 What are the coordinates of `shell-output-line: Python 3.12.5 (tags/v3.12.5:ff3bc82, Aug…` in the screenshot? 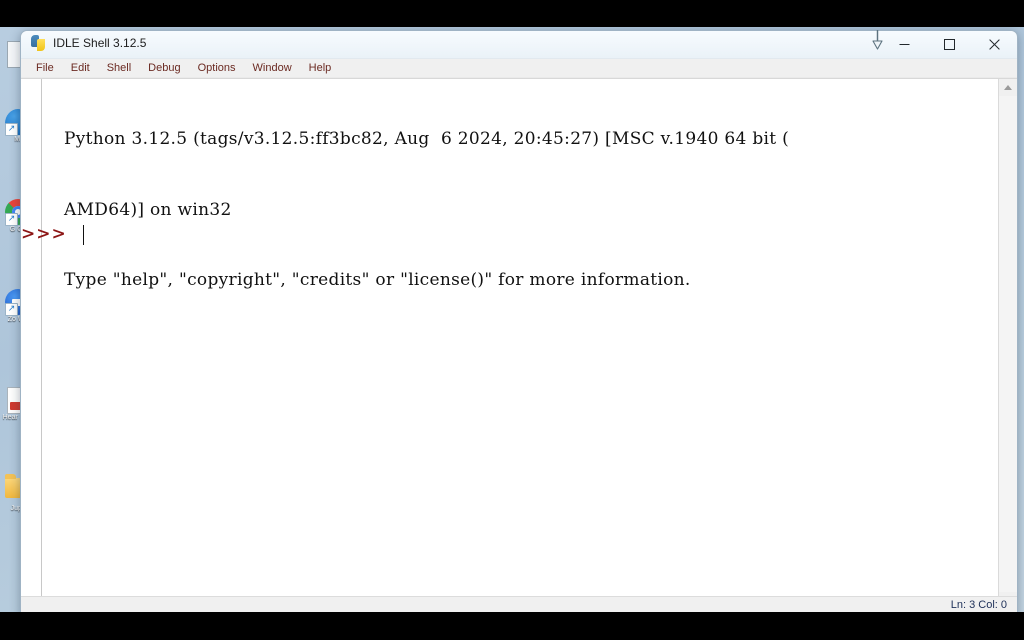 It's located at (427, 139).